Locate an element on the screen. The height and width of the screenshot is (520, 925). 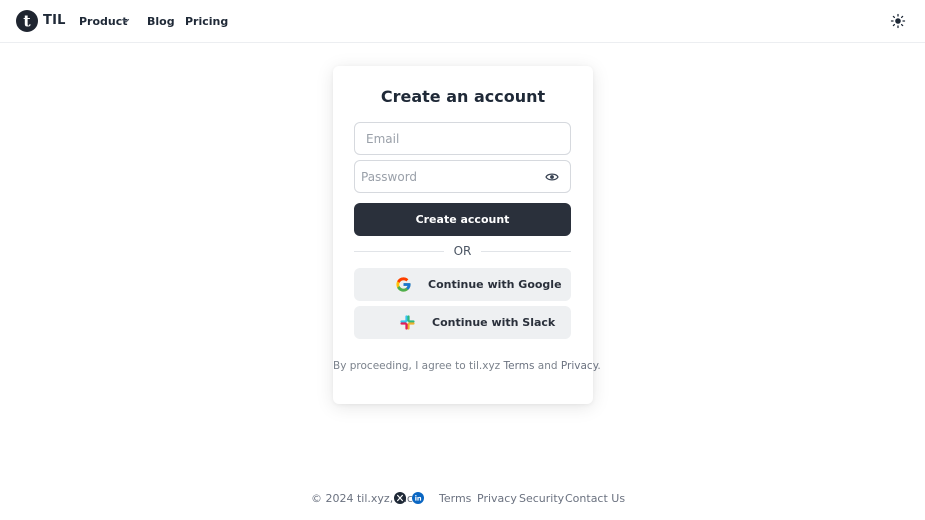
email-field is located at coordinates (462, 138).